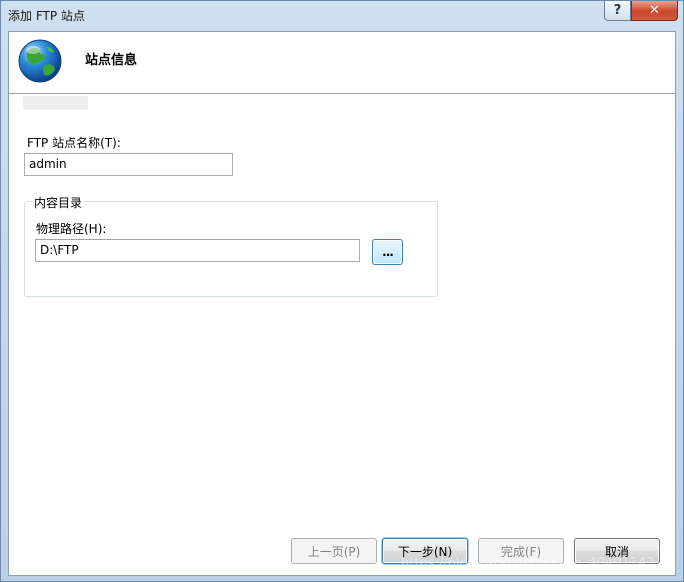 The image size is (684, 582). What do you see at coordinates (40, 61) in the screenshot?
I see `globe-icon` at bounding box center [40, 61].